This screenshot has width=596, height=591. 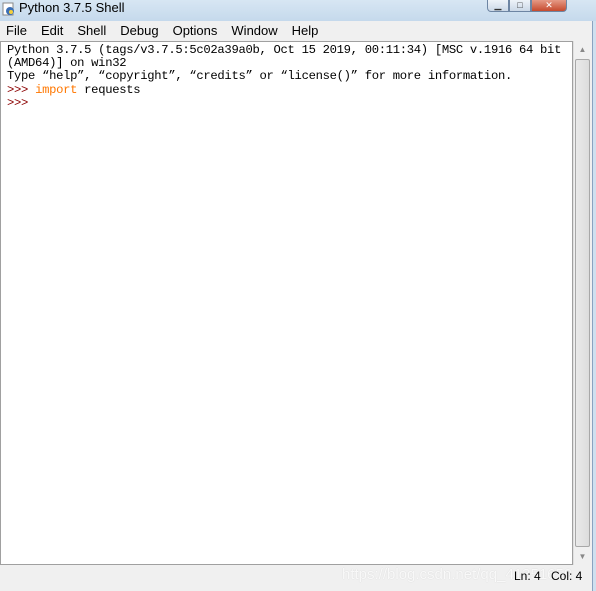 What do you see at coordinates (498, 6) in the screenshot?
I see `minimize-button: ▁` at bounding box center [498, 6].